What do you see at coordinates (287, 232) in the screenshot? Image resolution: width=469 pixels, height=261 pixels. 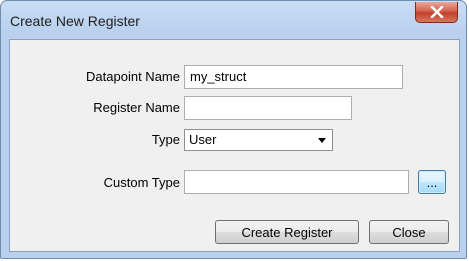 I see `create-register-button: Create Register` at bounding box center [287, 232].